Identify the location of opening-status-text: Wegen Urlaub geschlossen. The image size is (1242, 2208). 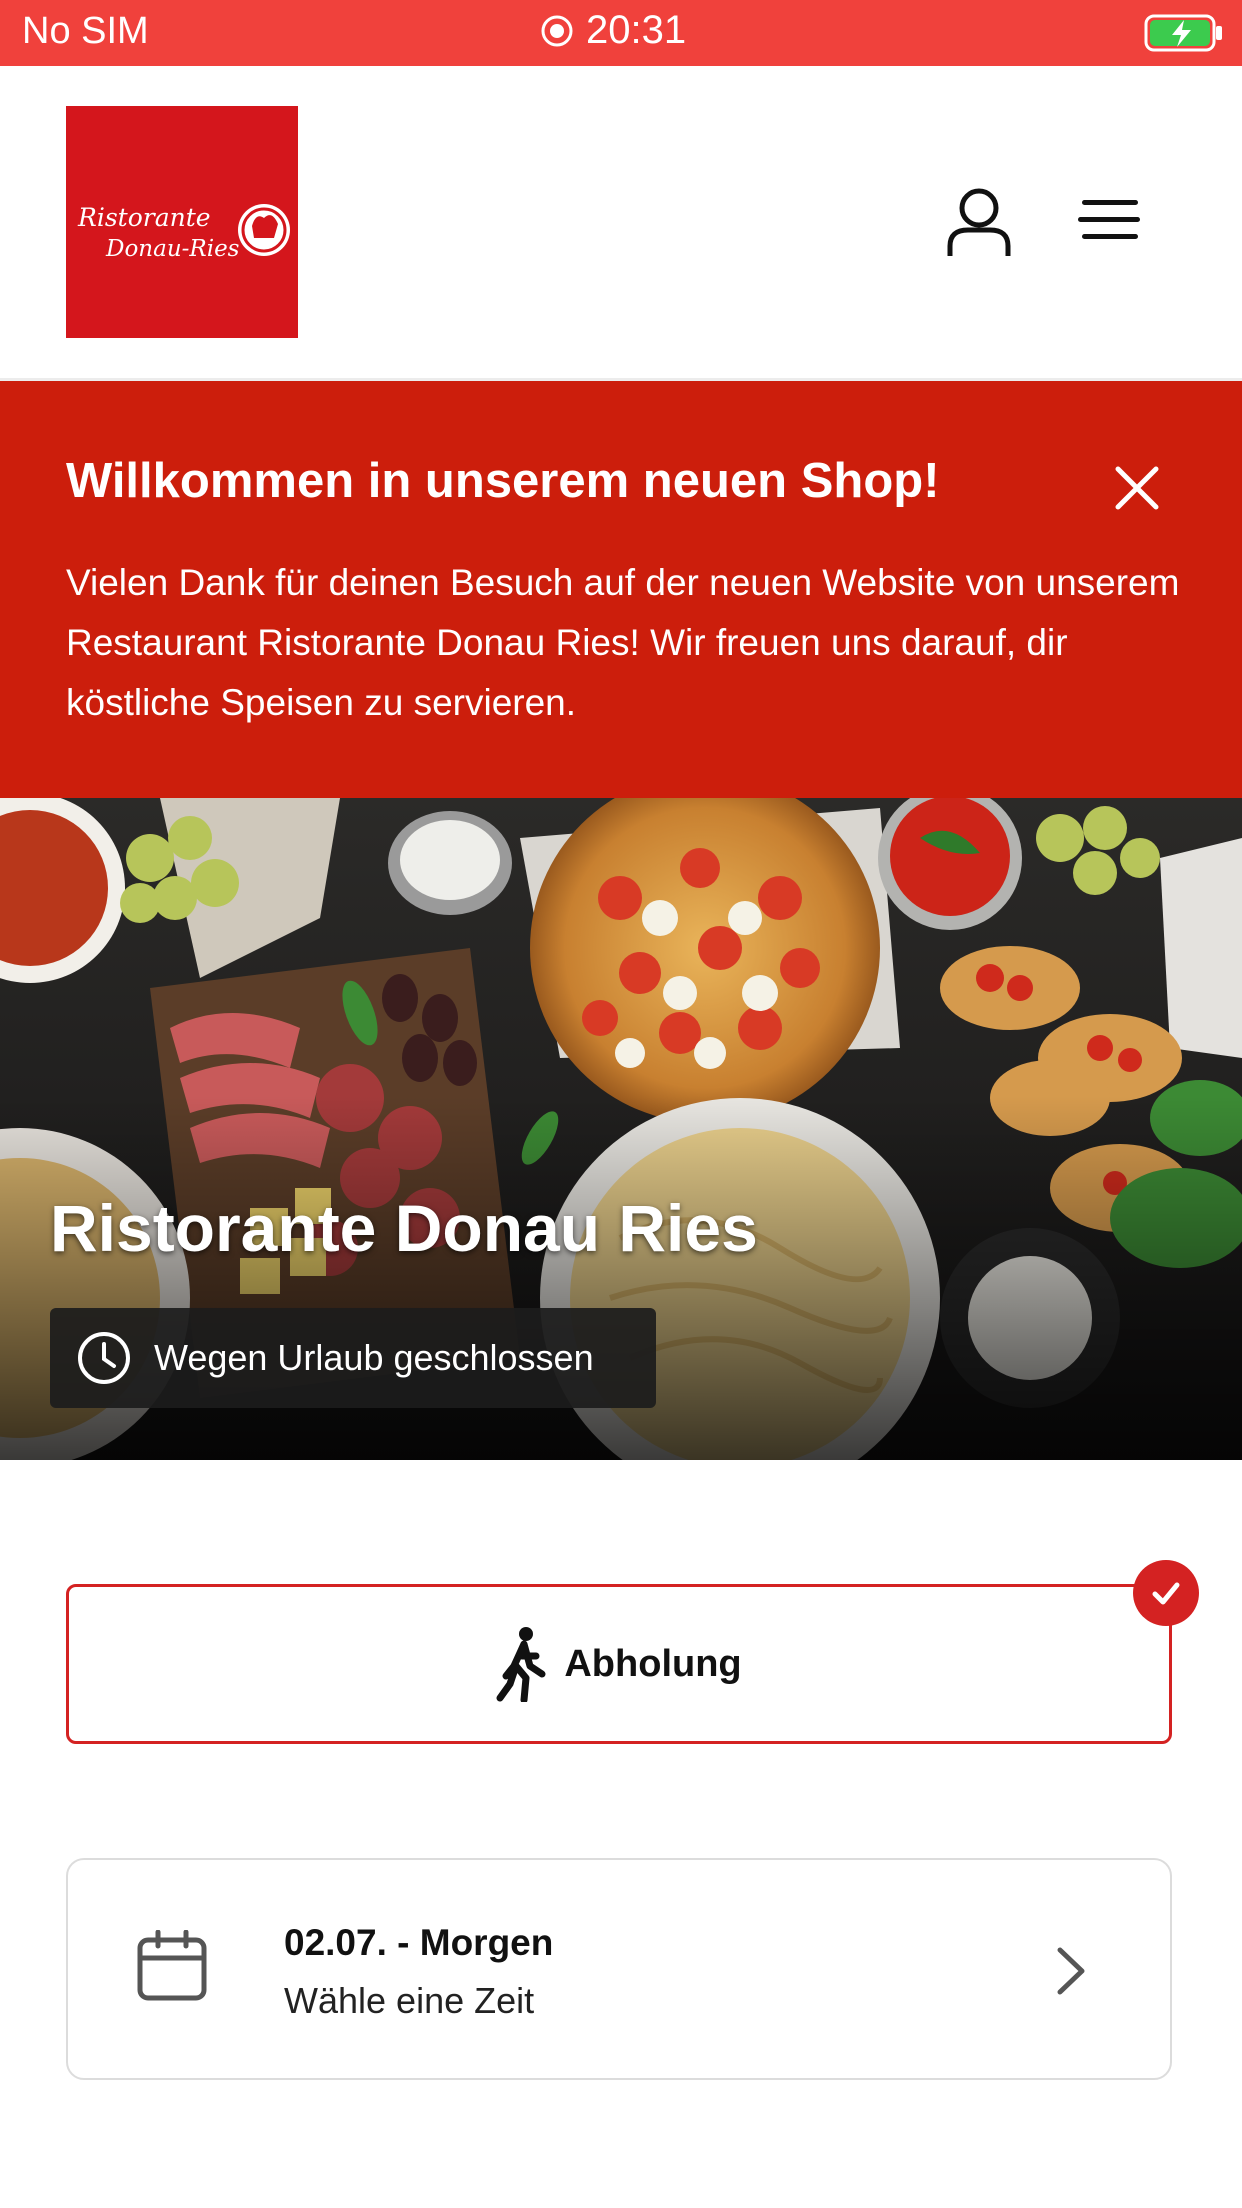
(374, 1357).